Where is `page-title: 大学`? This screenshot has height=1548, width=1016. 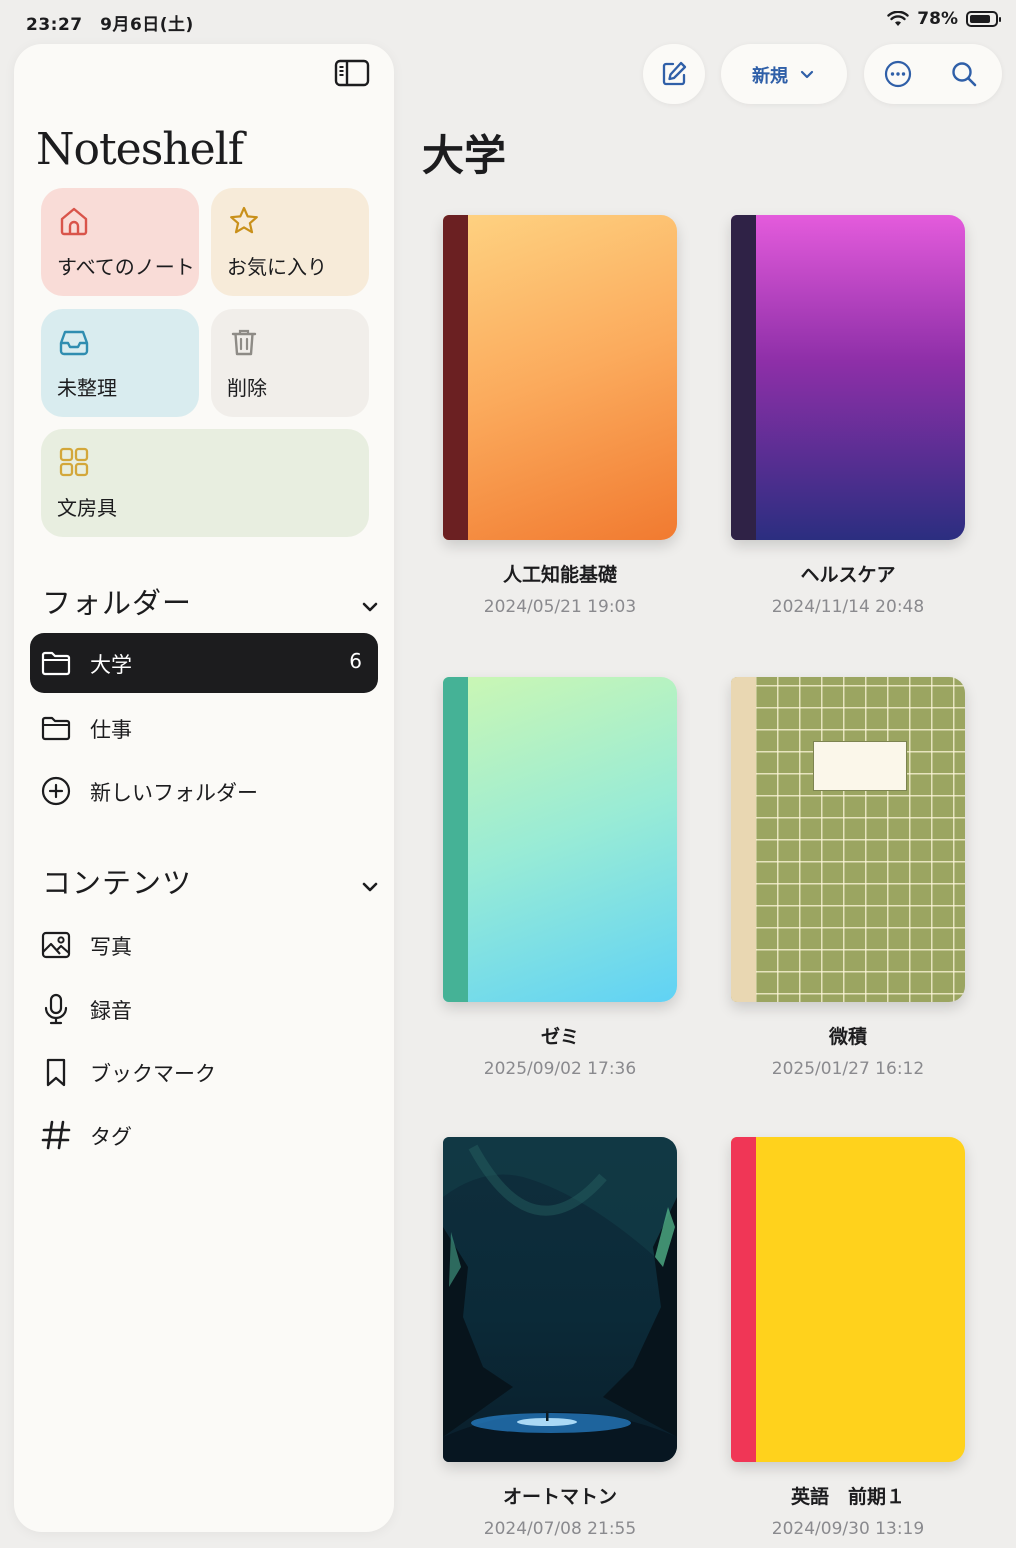 page-title: 大学 is located at coordinates (464, 155).